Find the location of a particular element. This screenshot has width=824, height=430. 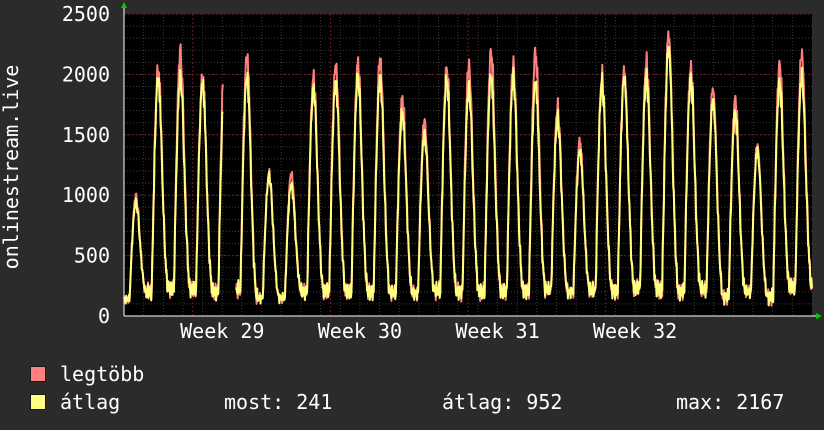

legend-swatch-max is located at coordinates (38, 374).